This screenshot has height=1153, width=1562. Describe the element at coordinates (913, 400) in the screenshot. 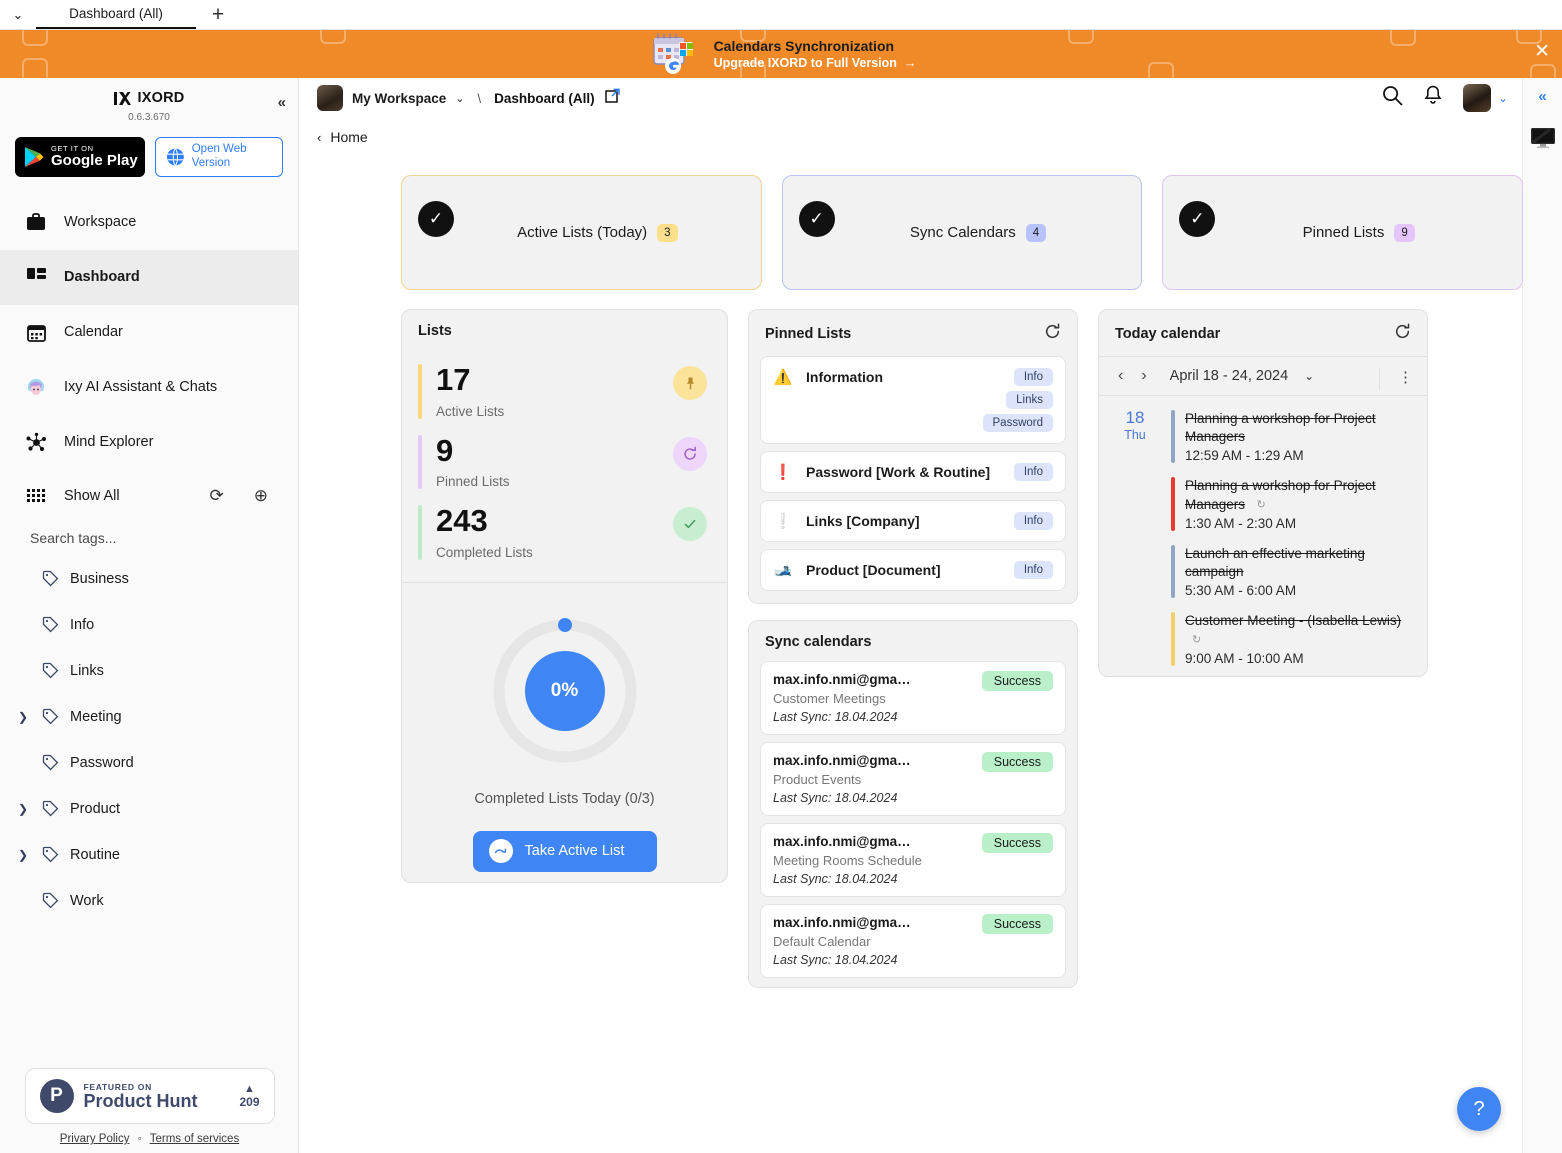

I see `list-item: ⚠️ Information Info Links Password` at that location.